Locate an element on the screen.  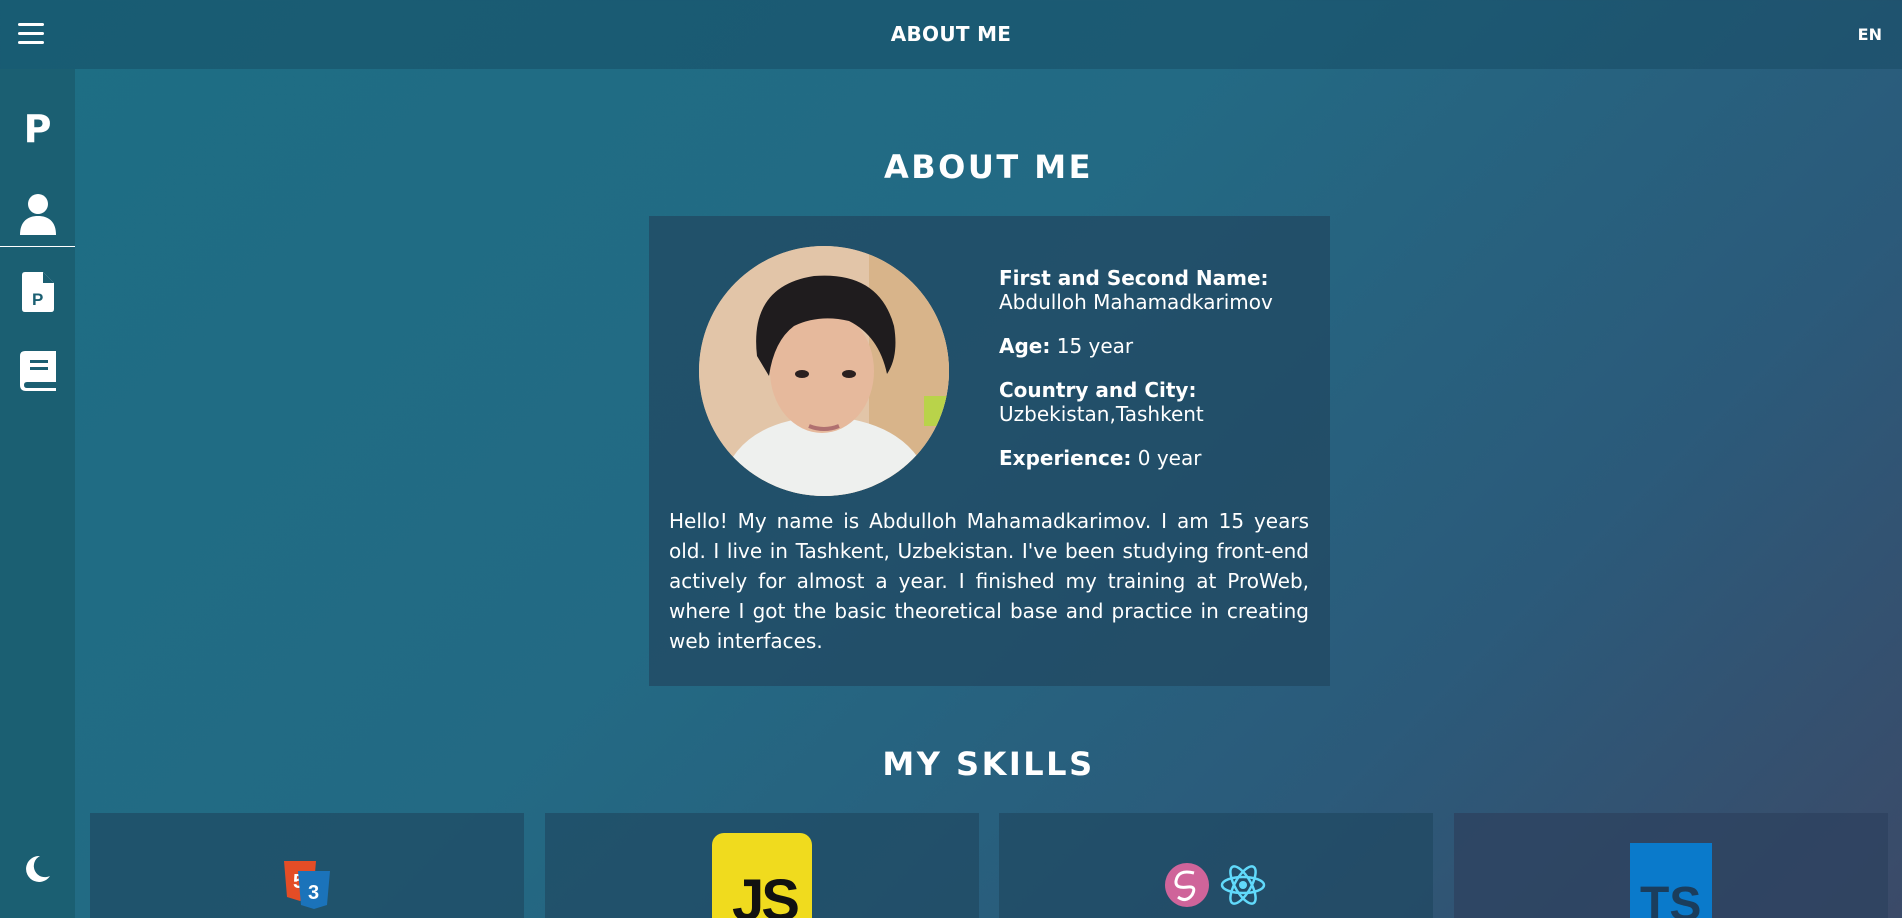
info-experience: Experience: 0 year is located at coordinates (1154, 458).